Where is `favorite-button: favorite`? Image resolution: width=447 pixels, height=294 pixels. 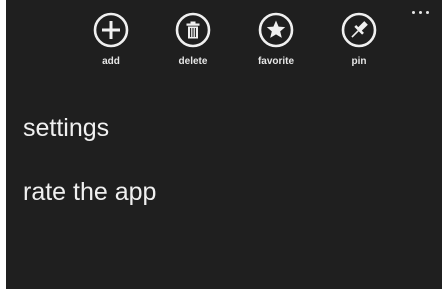 favorite-button: favorite is located at coordinates (276, 50).